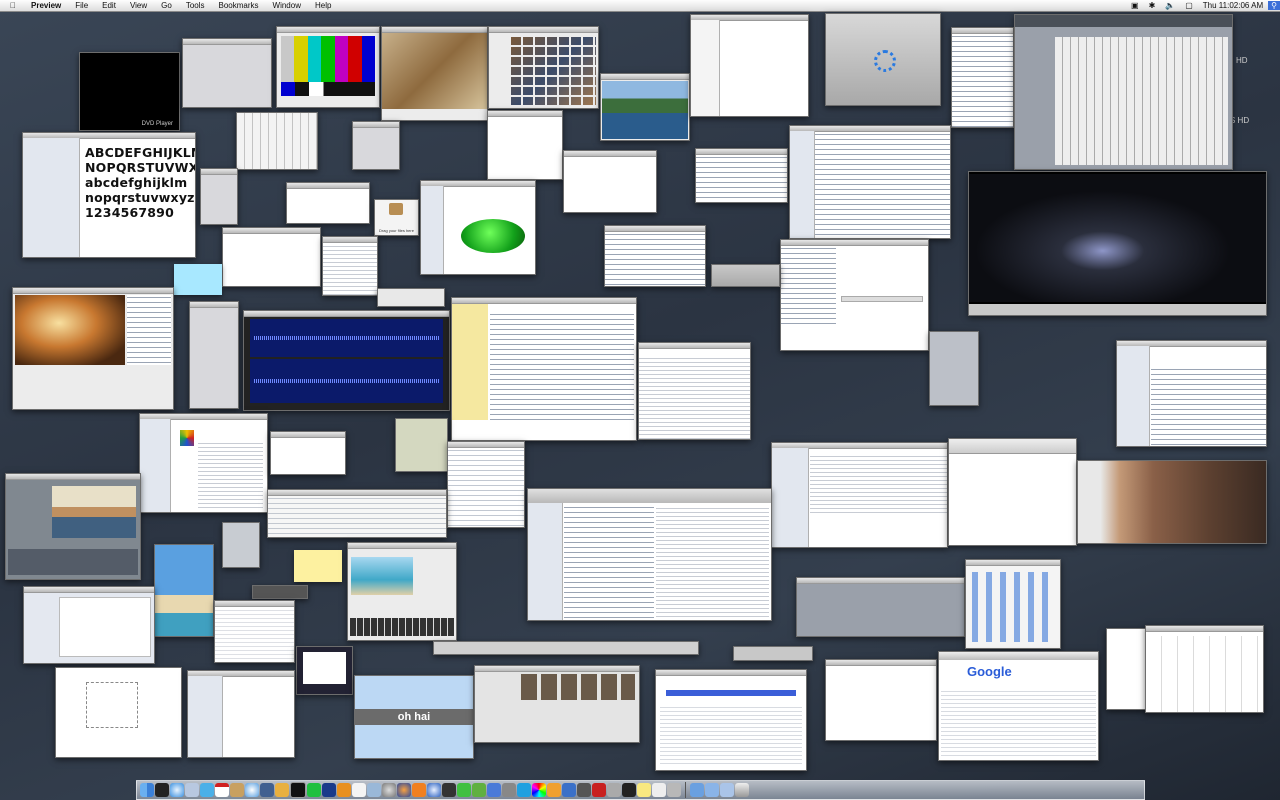 The height and width of the screenshot is (800, 1280). What do you see at coordinates (46, 5) in the screenshot?
I see `menu-app-name: Preview` at bounding box center [46, 5].